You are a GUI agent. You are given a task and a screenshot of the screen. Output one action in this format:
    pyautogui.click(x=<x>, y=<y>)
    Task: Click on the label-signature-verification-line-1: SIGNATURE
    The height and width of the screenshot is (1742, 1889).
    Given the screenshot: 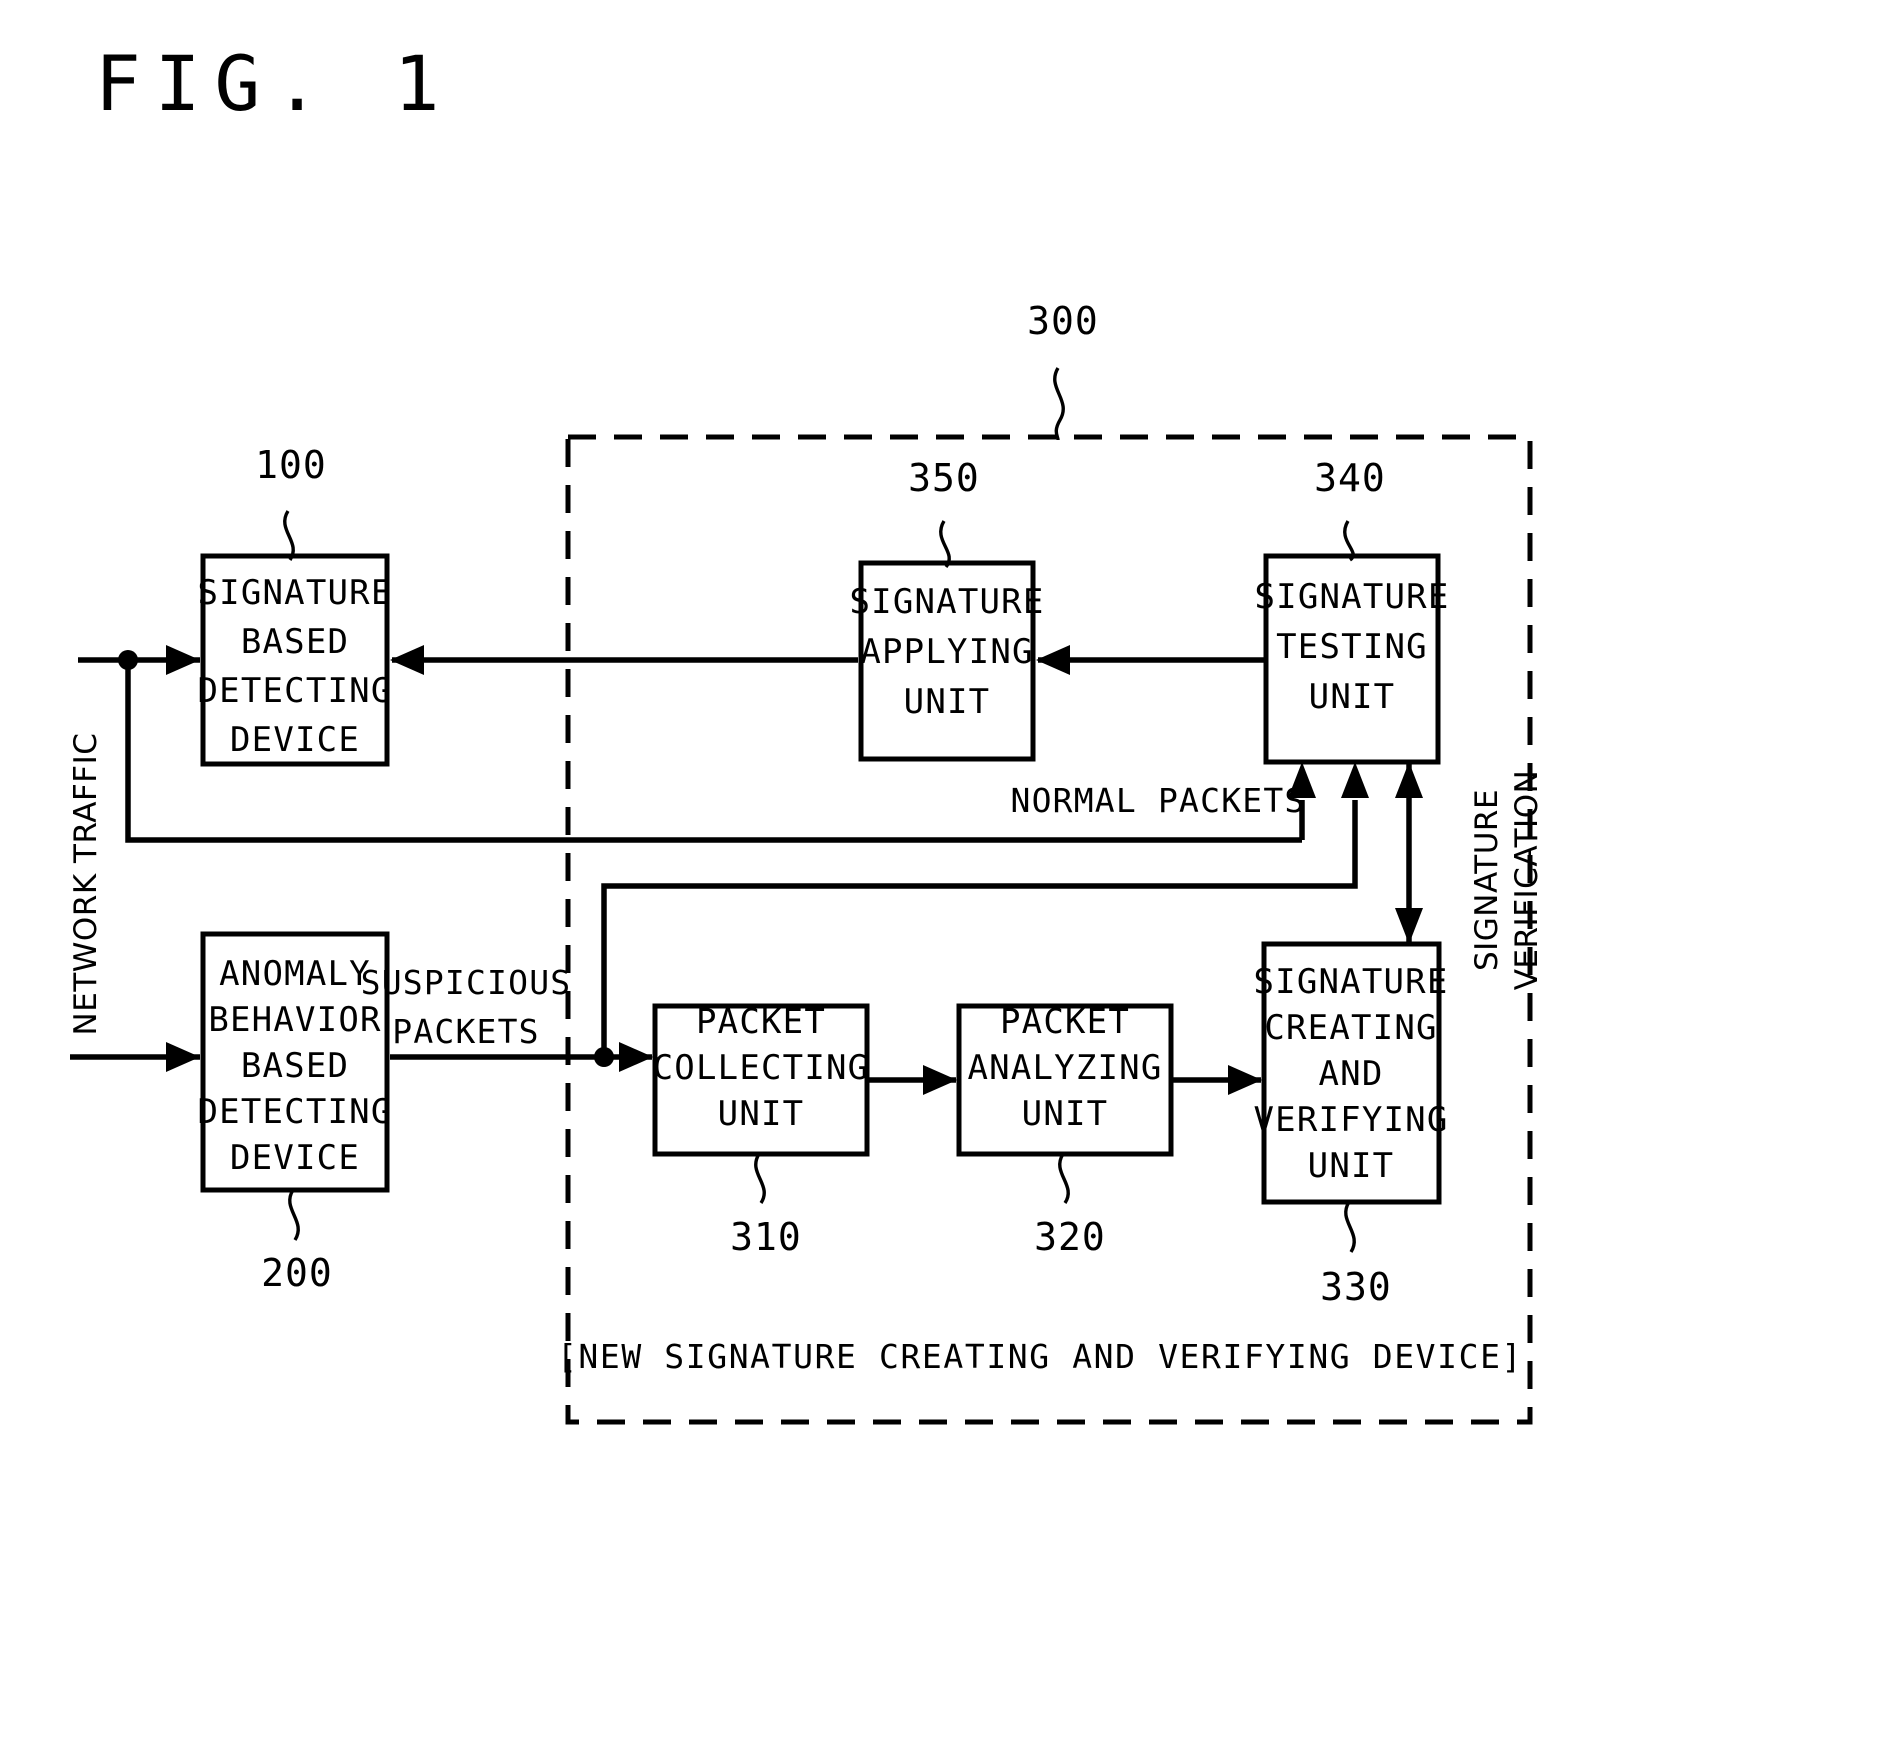 What is the action you would take?
    pyautogui.click(x=1487, y=880)
    